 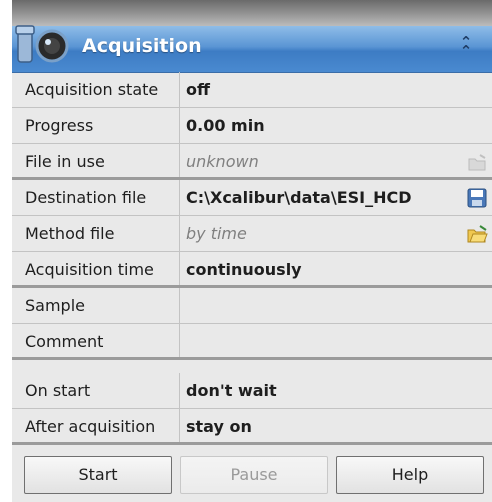 What do you see at coordinates (252, 49) in the screenshot?
I see `panel-header: Acquisition ⌃ ⌃` at bounding box center [252, 49].